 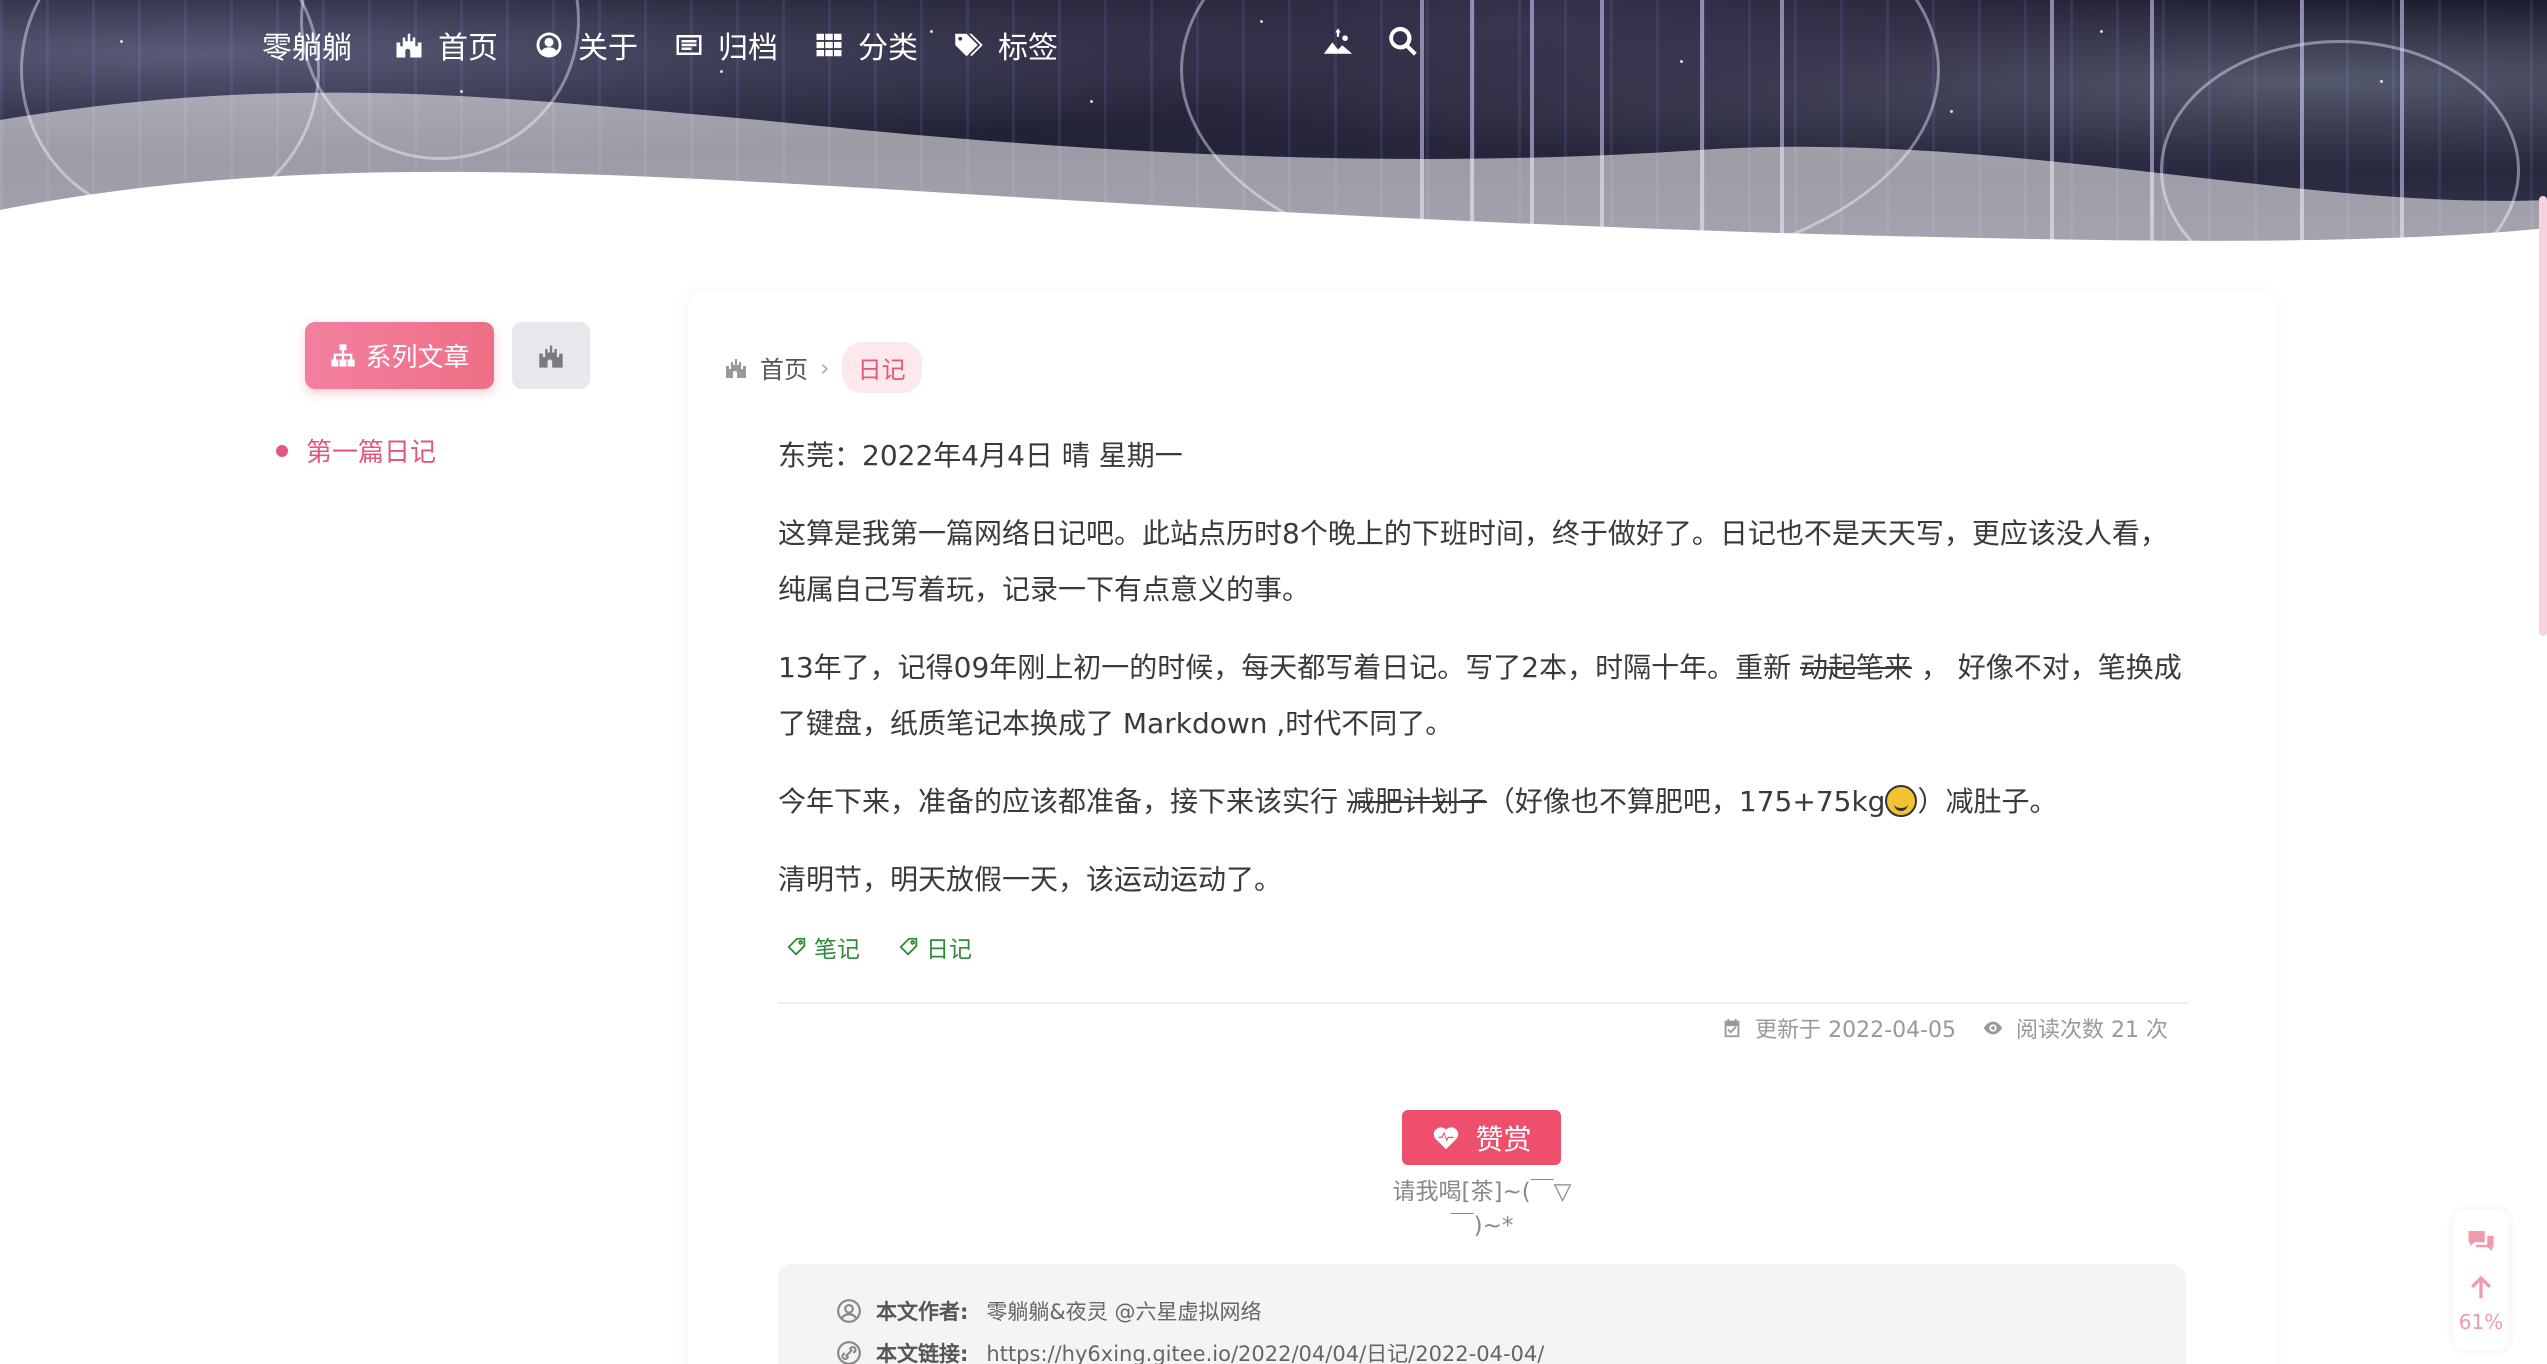 I want to click on nav-item-about: 关于, so click(x=586, y=45).